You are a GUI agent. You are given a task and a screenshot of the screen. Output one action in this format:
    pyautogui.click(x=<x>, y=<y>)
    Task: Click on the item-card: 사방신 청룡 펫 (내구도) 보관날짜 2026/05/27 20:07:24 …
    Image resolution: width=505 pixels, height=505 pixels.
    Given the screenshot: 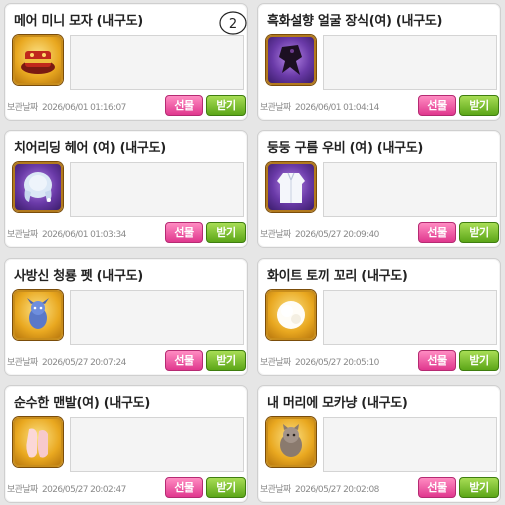 What is the action you would take?
    pyautogui.click(x=126, y=317)
    